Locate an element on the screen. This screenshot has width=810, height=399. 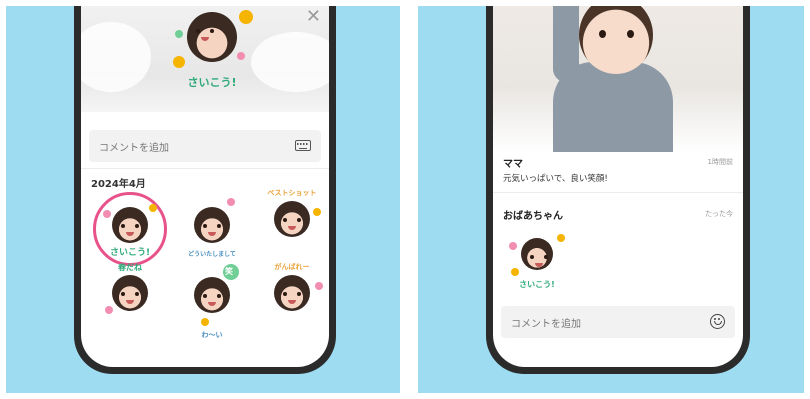
close-icon: ✕ is located at coordinates (313, 16).